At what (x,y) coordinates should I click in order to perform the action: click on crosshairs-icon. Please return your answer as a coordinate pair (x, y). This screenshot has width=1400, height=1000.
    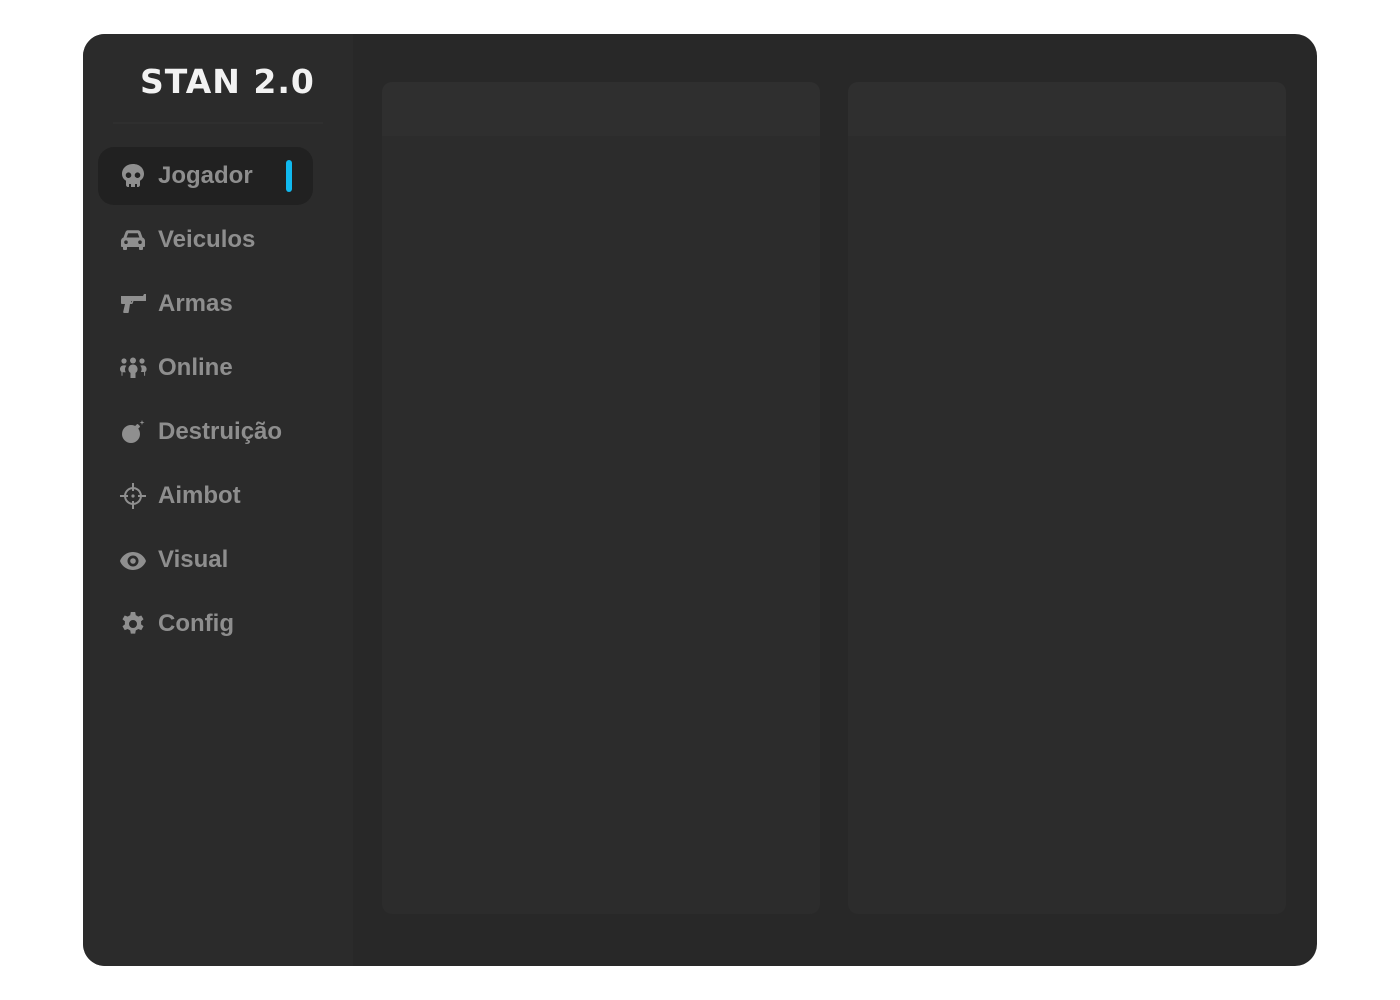
    Looking at the image, I should click on (133, 496).